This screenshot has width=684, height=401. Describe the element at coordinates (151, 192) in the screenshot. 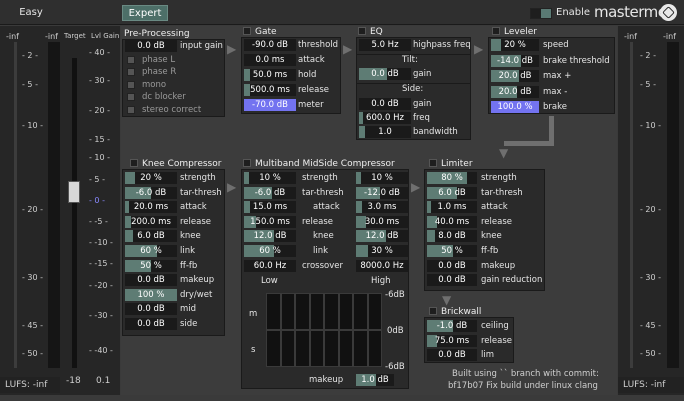

I see `knee-tar-thresh-knob: -6.0 dB` at that location.